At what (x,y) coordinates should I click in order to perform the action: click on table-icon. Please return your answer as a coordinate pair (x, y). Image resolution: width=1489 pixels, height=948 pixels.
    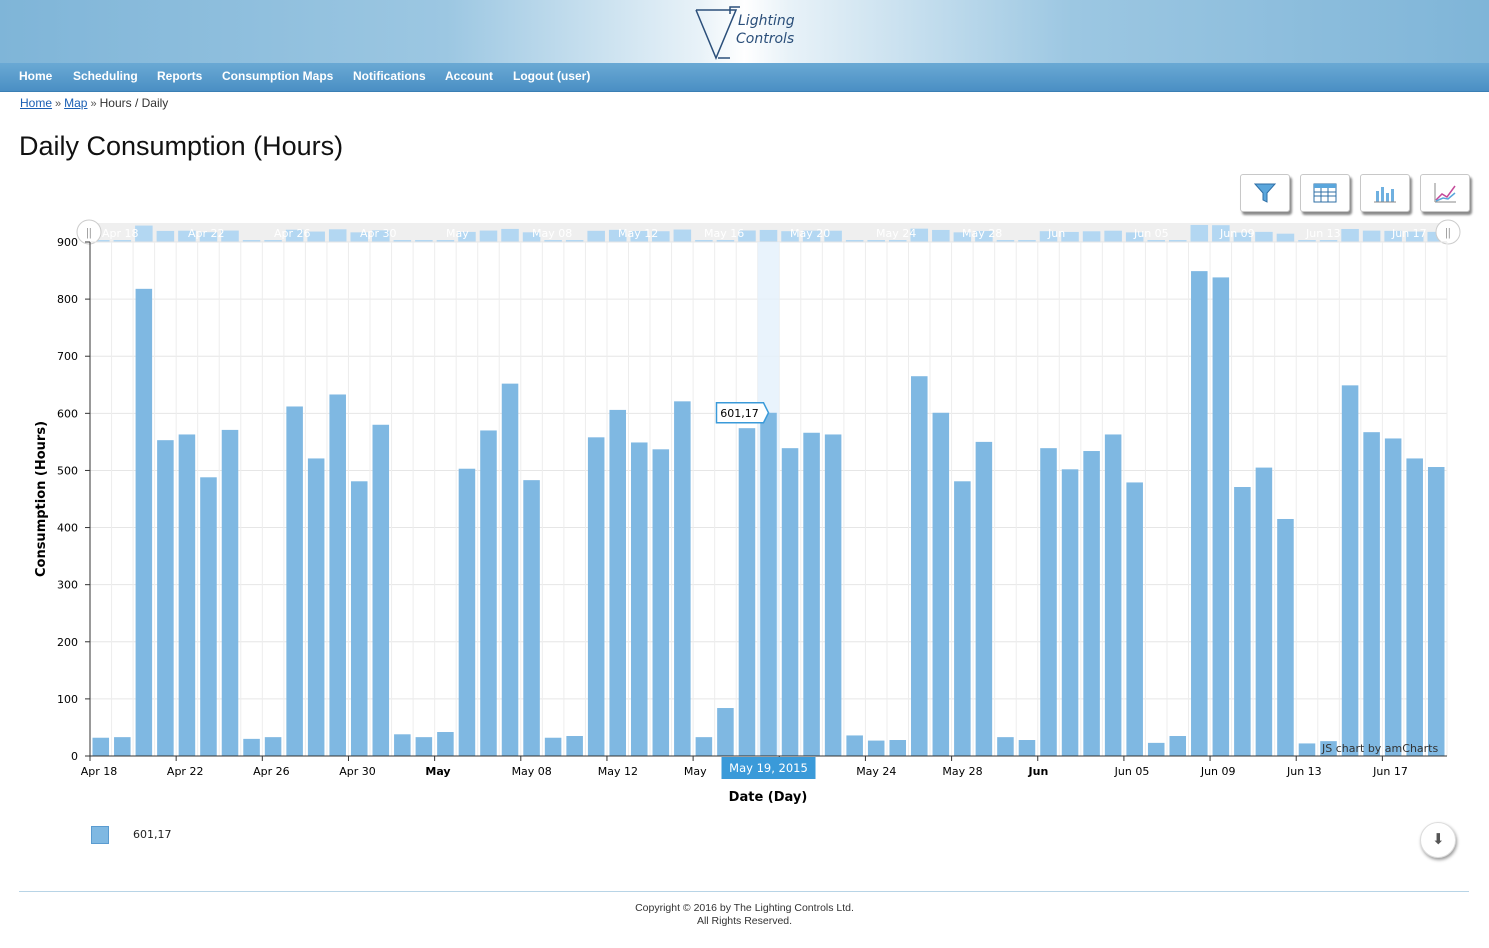
    Looking at the image, I should click on (1325, 193).